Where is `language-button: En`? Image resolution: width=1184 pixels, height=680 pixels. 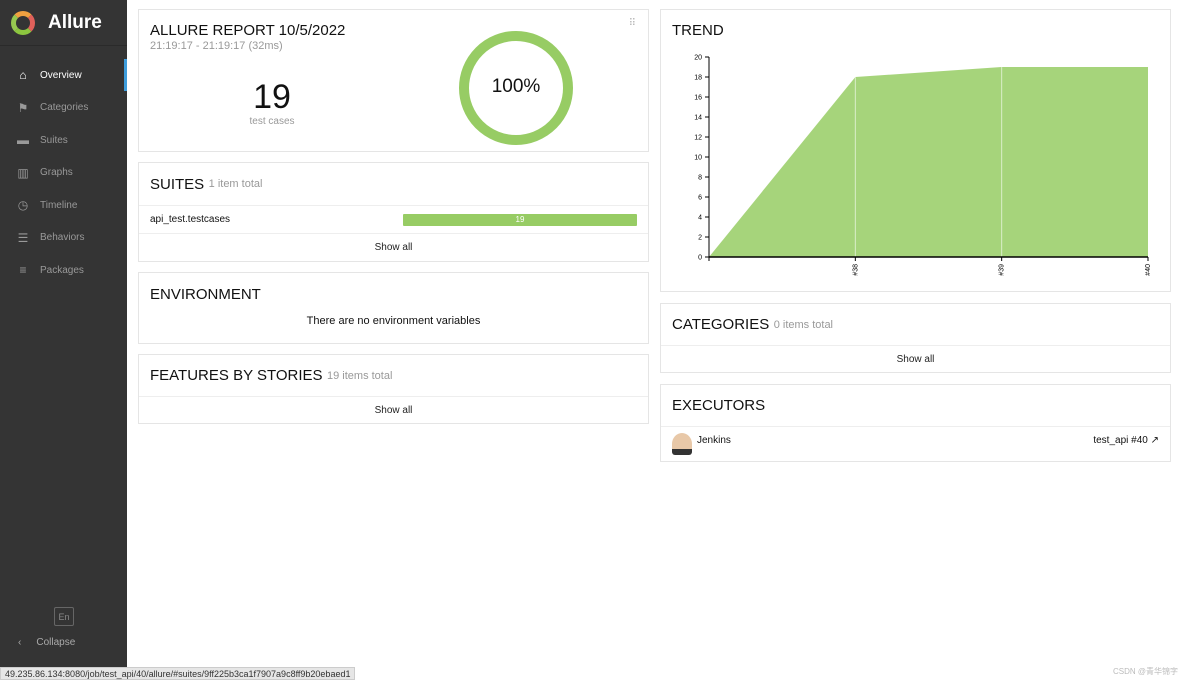
language-button: En is located at coordinates (64, 616).